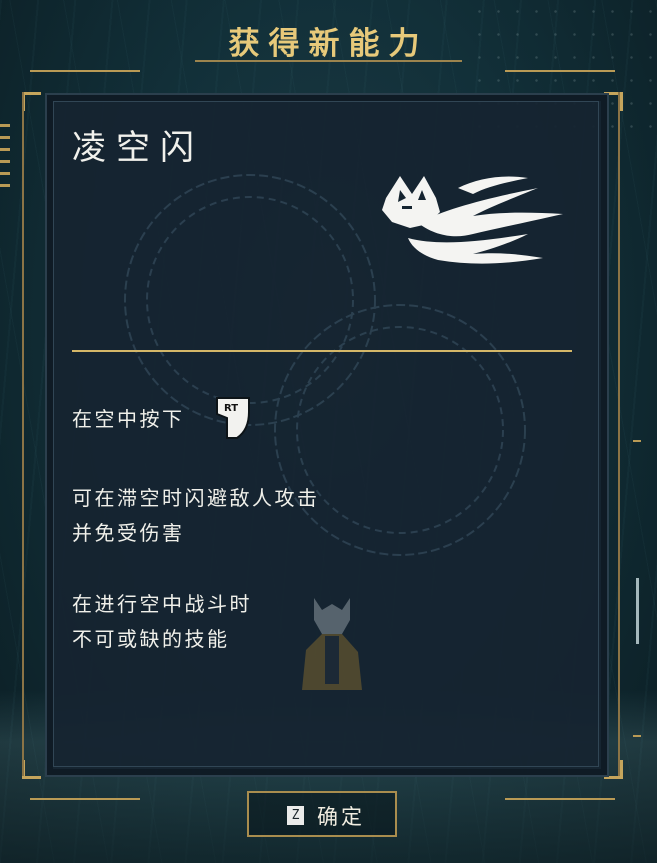  What do you see at coordinates (560, 71) in the screenshot?
I see `frame-top-right-line` at bounding box center [560, 71].